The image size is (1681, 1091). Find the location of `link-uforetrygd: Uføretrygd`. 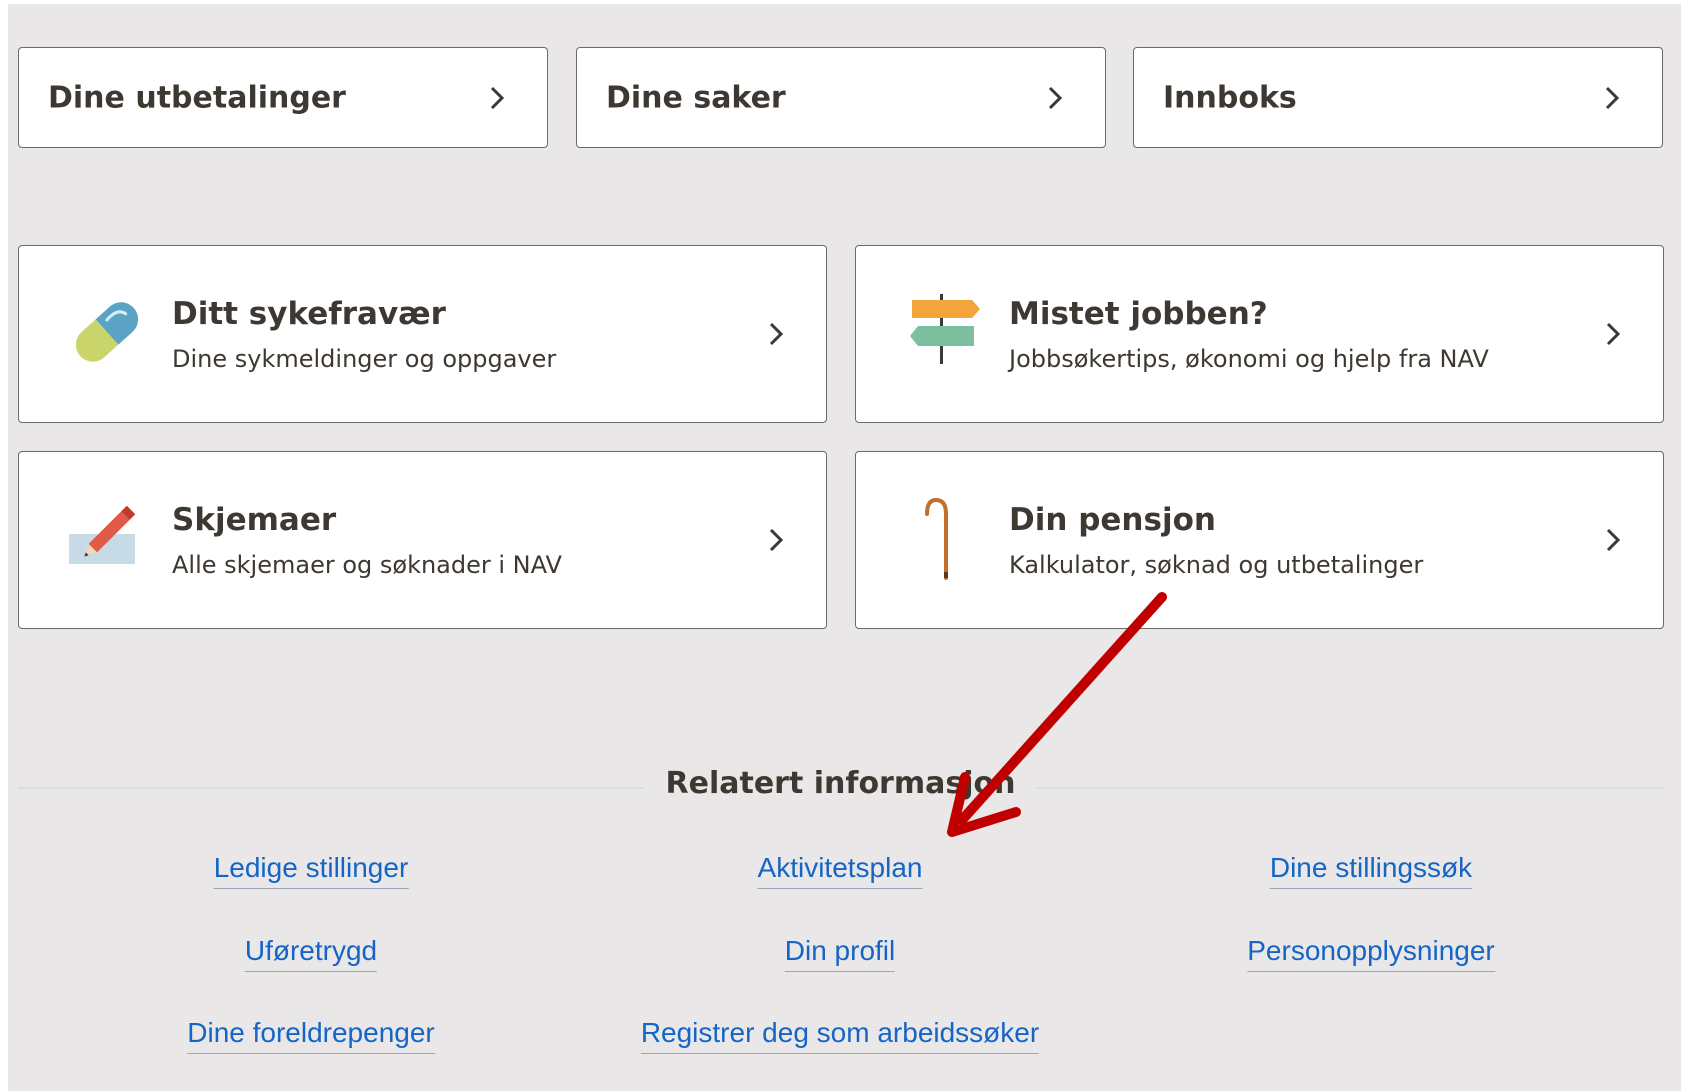

link-uforetrygd: Uføretrygd is located at coordinates (311, 953).